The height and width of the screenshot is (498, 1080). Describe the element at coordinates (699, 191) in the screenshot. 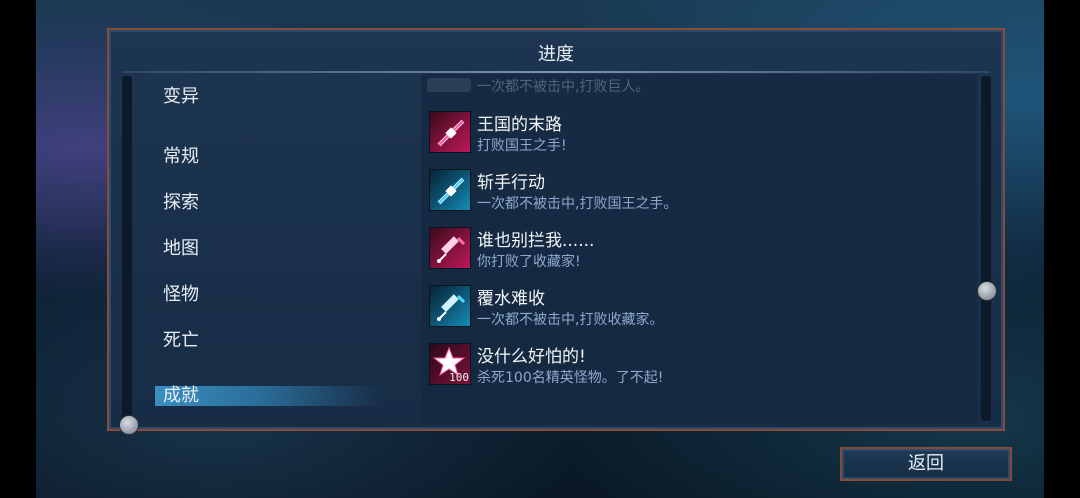

I see `achievement-row: 斩手行动 一次都不被击中,打败国王之手。` at that location.